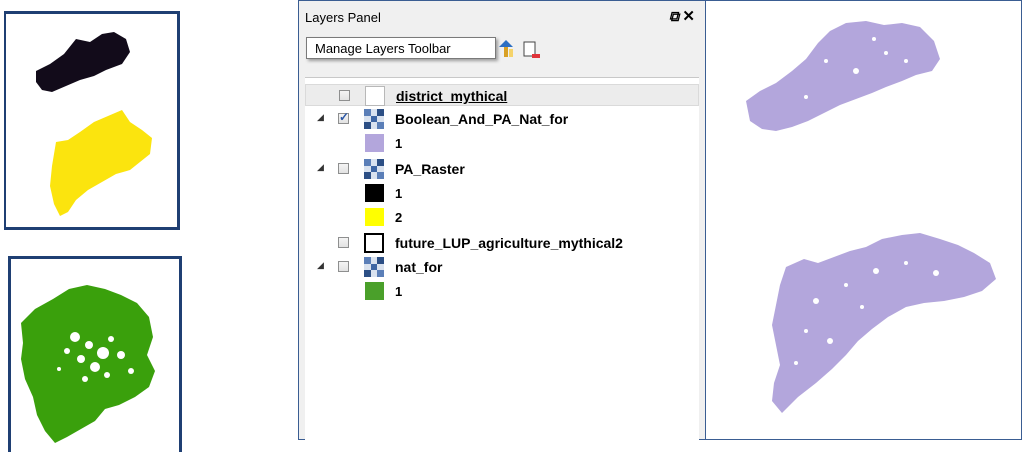 The height and width of the screenshot is (455, 1022). Describe the element at coordinates (430, 169) in the screenshot. I see `layer-name: PA_Raster` at that location.